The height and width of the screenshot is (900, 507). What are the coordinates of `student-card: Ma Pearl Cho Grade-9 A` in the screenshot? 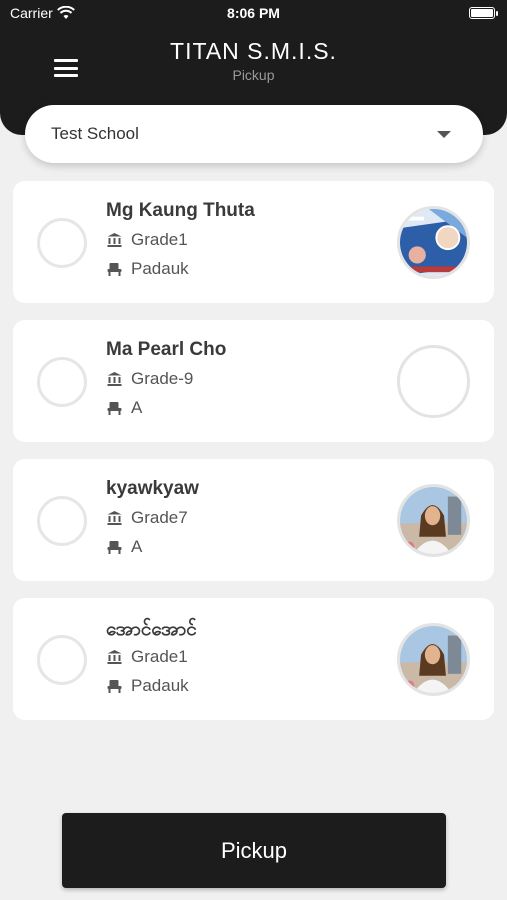 It's located at (253, 381).